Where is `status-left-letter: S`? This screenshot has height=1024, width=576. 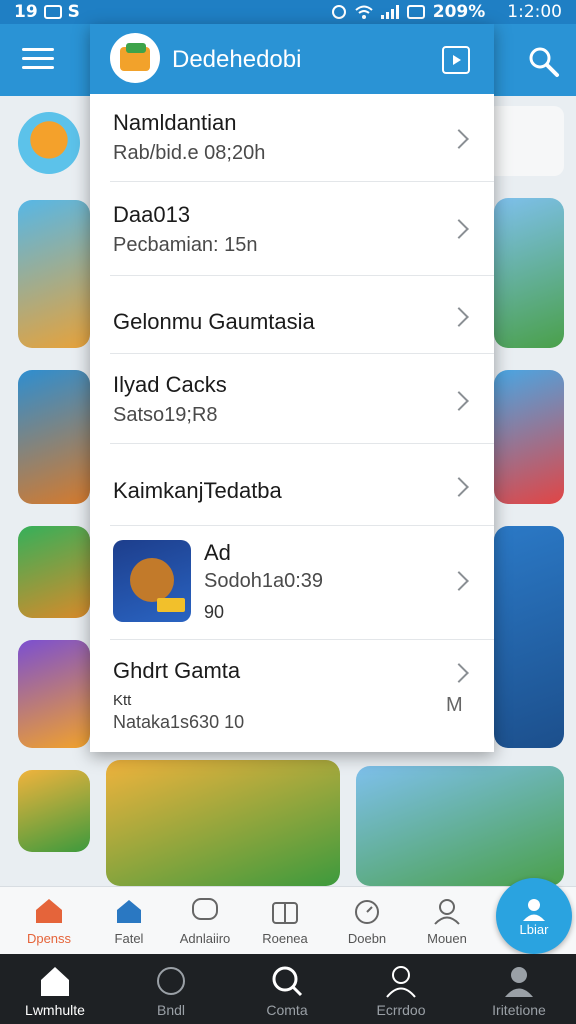
status-left-letter: S is located at coordinates (73, 12).